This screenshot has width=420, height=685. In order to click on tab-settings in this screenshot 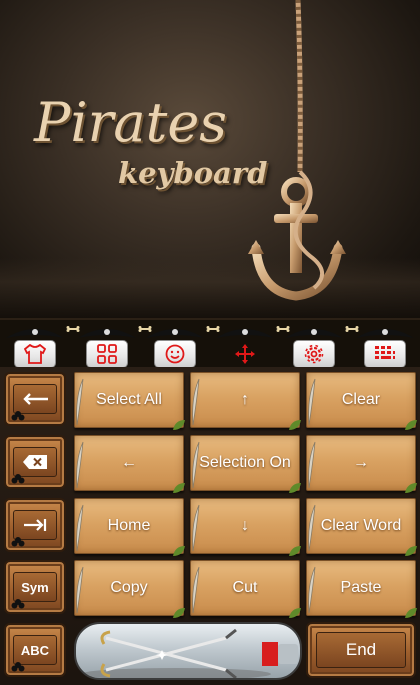, I will do `click(314, 348)`.